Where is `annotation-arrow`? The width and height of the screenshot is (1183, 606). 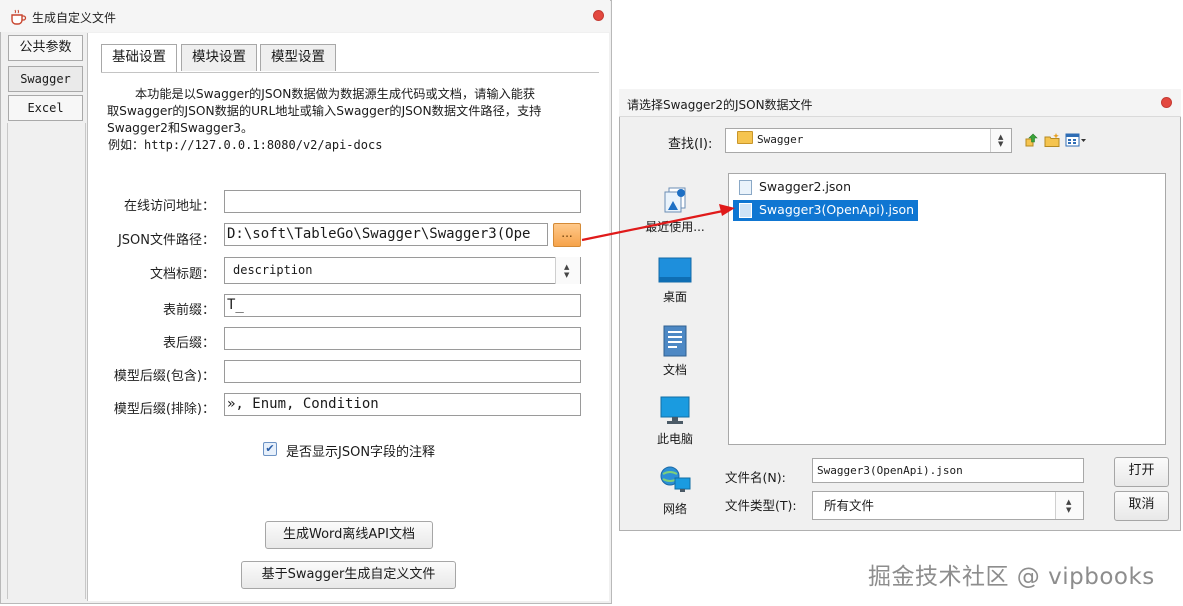
annotation-arrow is located at coordinates (658, 223).